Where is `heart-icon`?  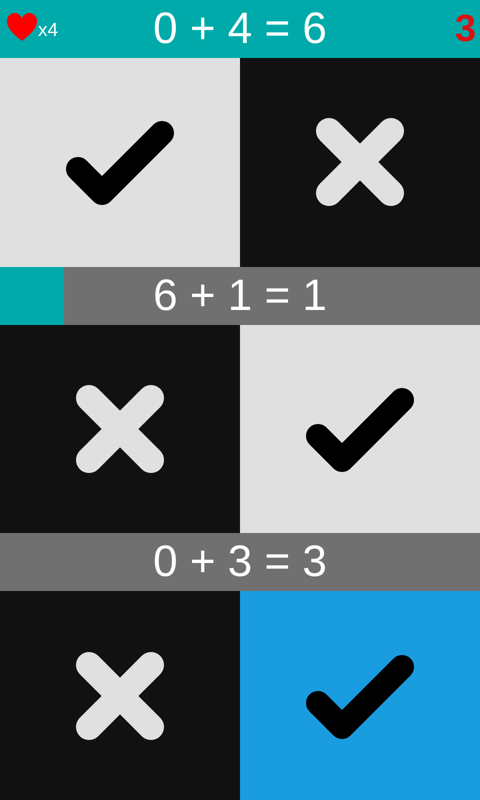 heart-icon is located at coordinates (22, 27).